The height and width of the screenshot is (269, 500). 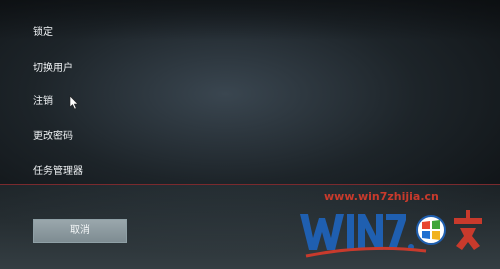 What do you see at coordinates (53, 69) in the screenshot?
I see `menu-item-switch-user: 切换用户` at bounding box center [53, 69].